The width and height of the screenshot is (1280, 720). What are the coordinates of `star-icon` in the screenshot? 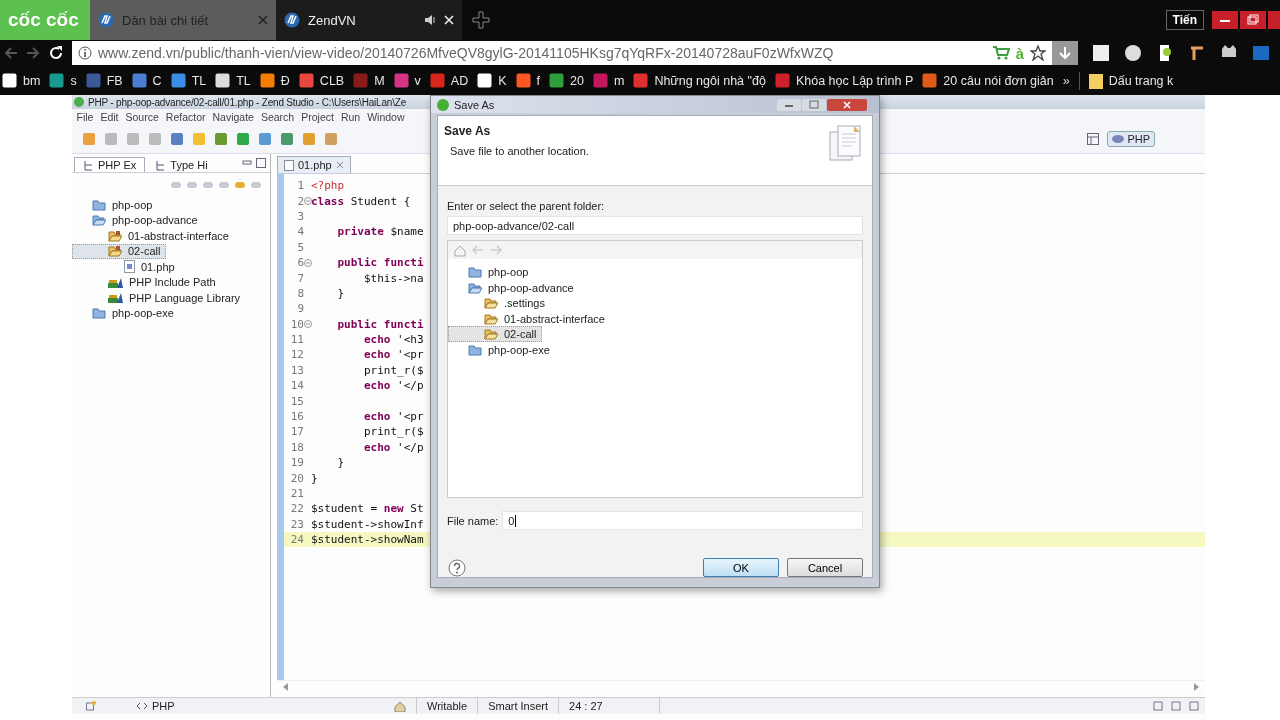 It's located at (1038, 53).